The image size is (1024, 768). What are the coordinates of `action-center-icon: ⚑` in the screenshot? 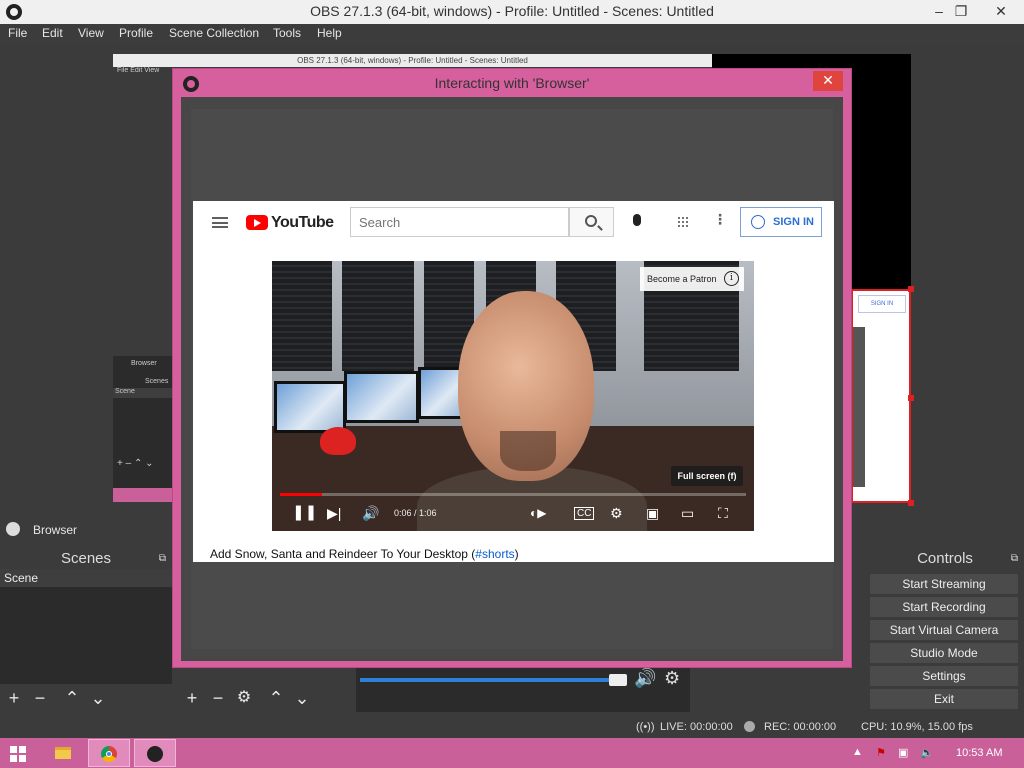 It's located at (881, 752).